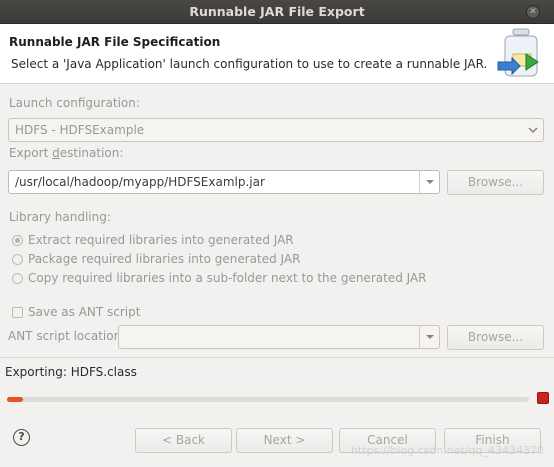  Describe the element at coordinates (268, 399) in the screenshot. I see `progress-bar` at that location.